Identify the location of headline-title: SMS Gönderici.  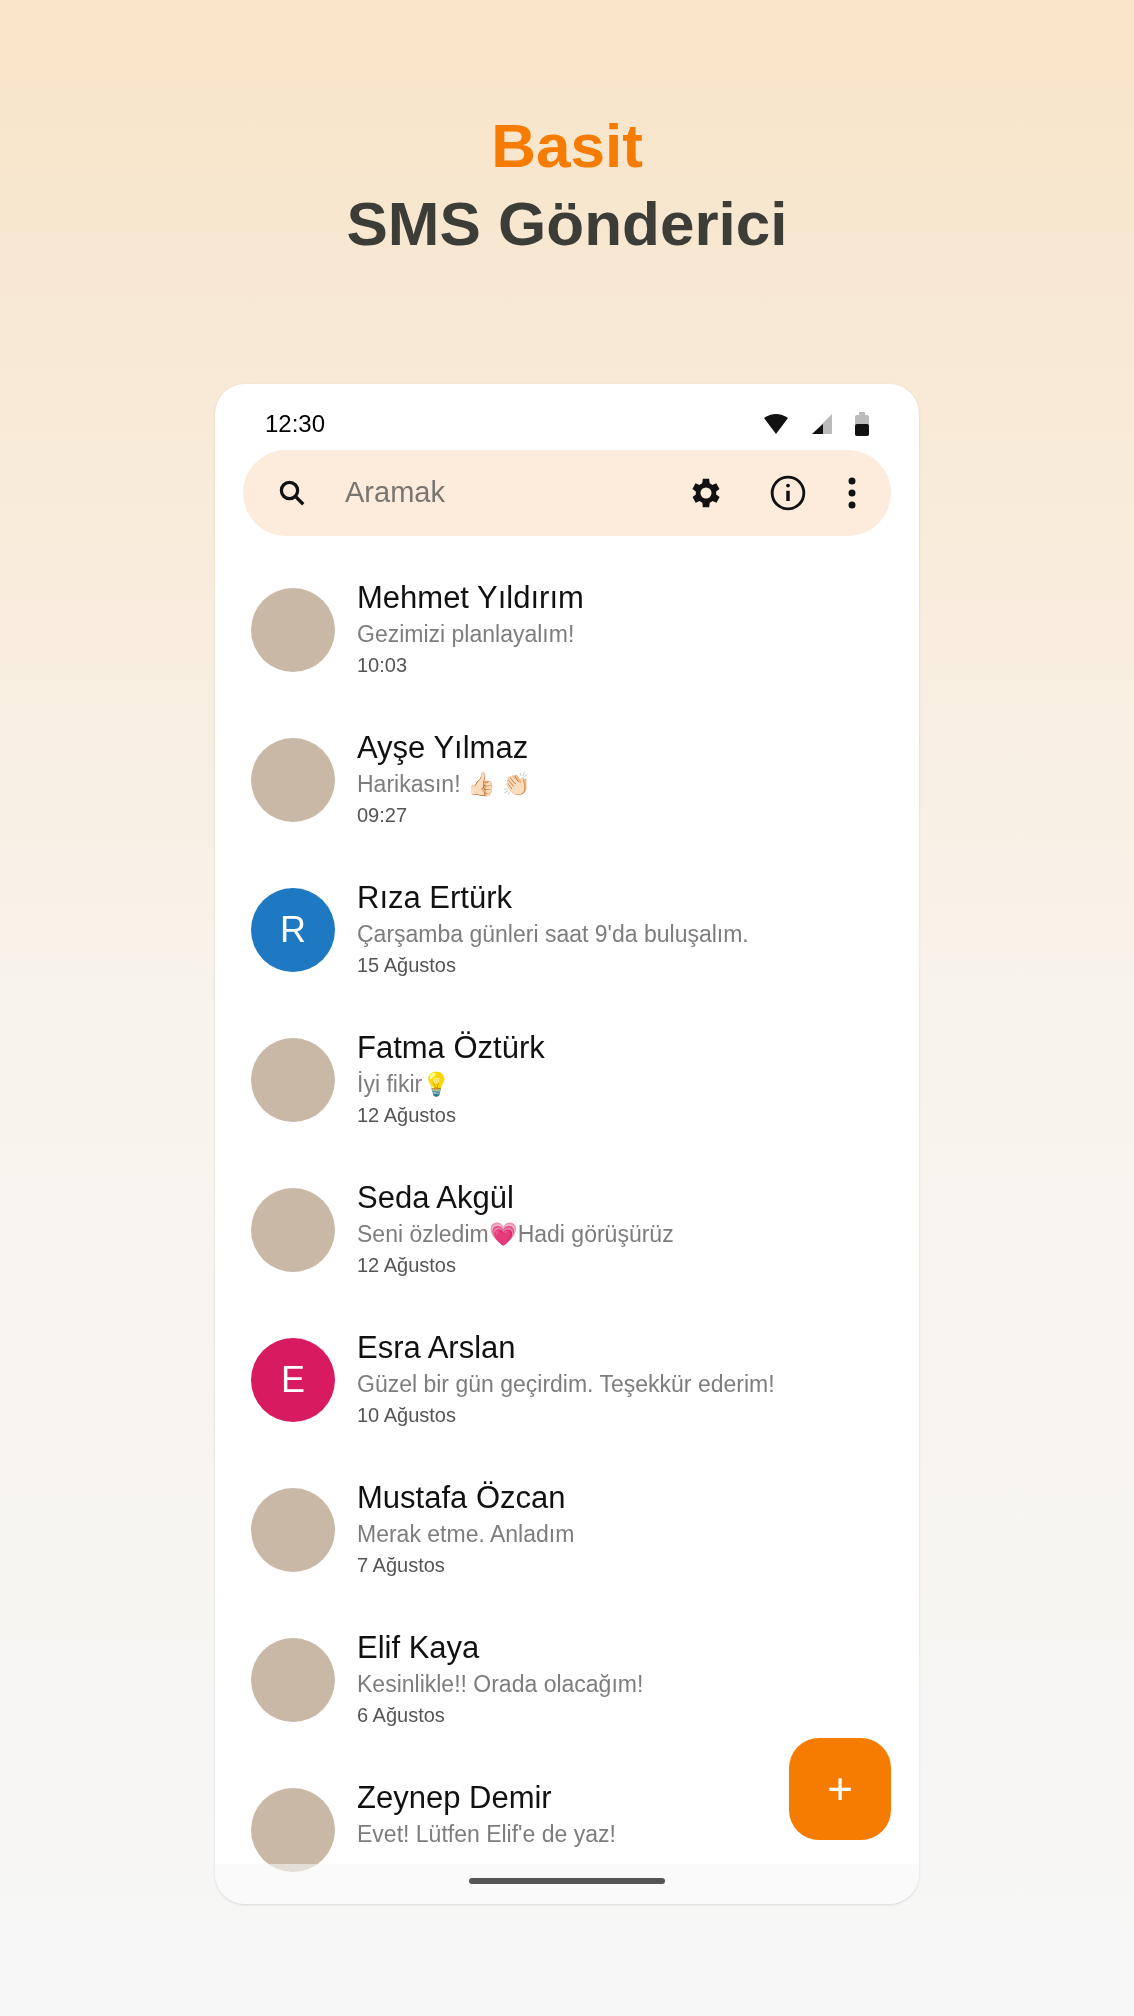
(567, 224).